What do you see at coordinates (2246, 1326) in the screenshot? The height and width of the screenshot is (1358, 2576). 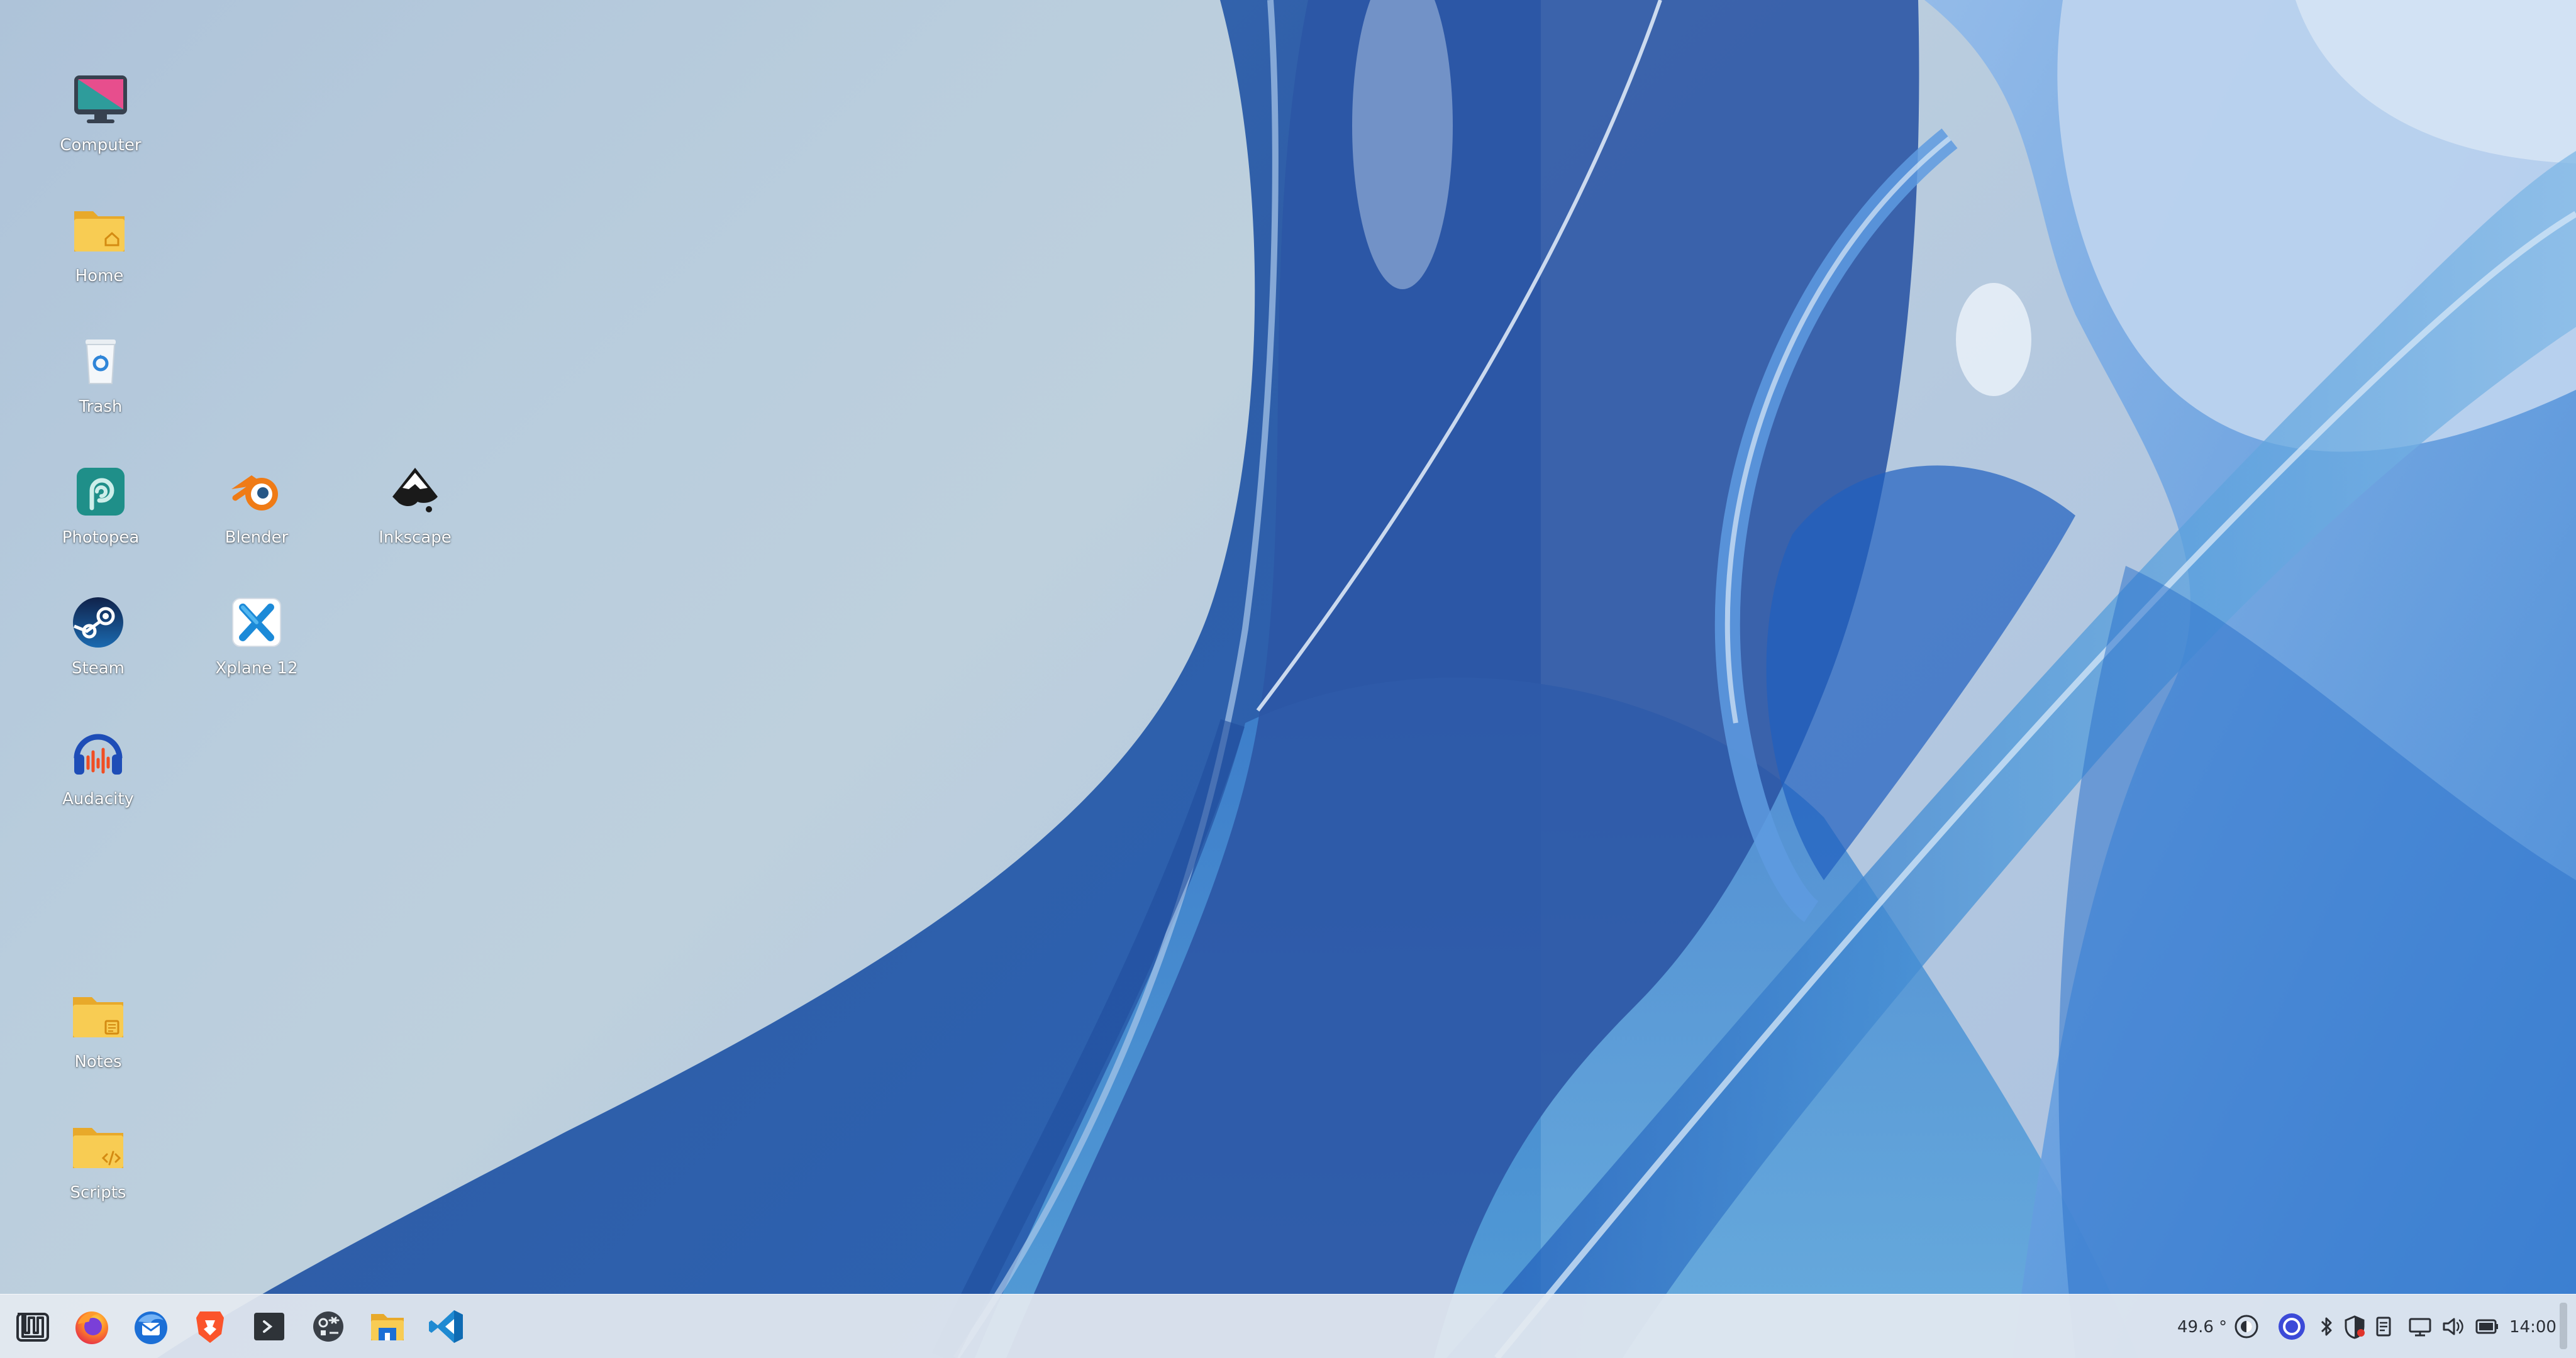 I see `display-icon` at bounding box center [2246, 1326].